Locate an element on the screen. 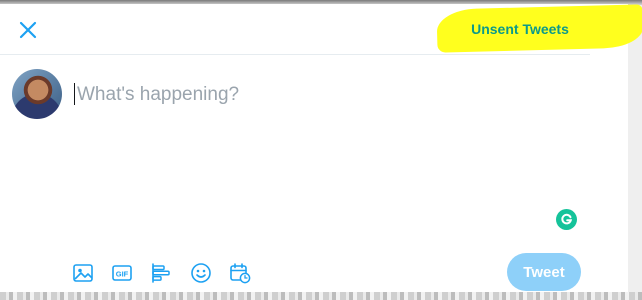  schedule-icon is located at coordinates (240, 273).